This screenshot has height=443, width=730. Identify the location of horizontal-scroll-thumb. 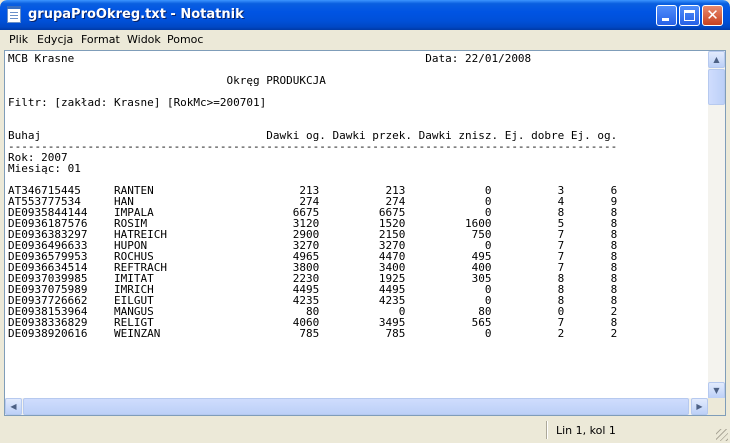
(356, 406).